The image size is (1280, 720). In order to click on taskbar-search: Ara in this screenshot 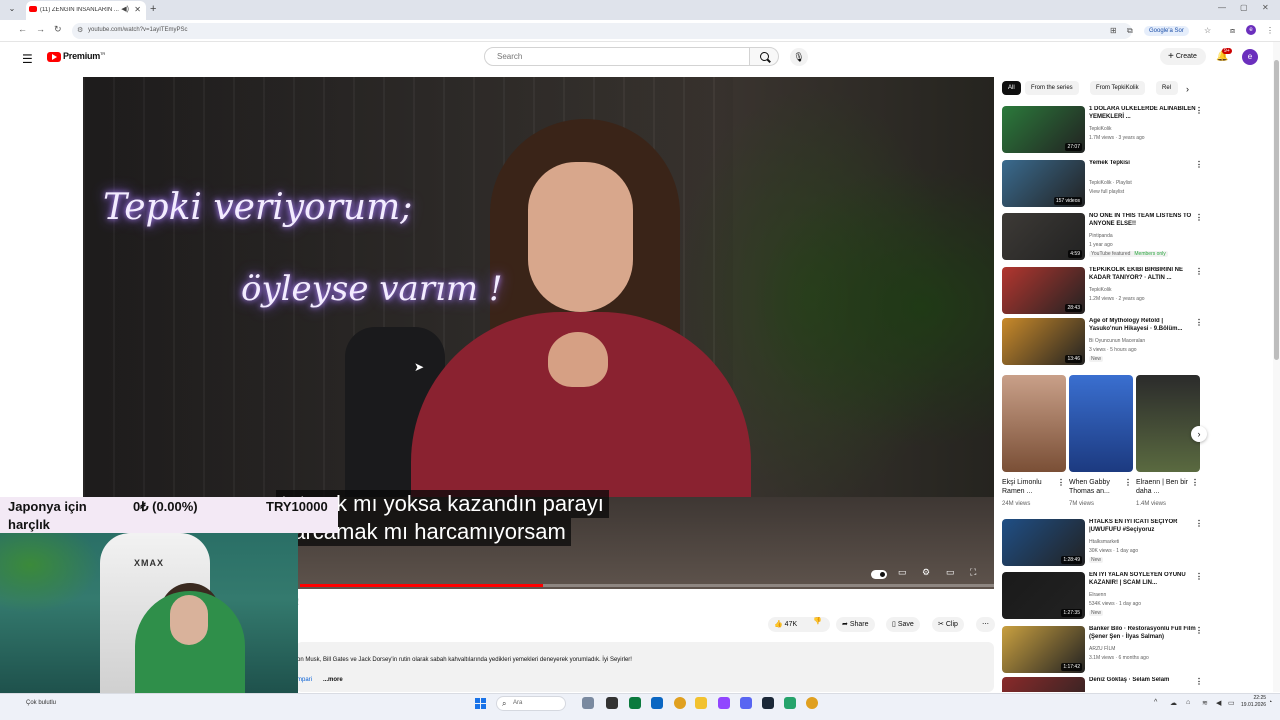, I will do `click(531, 703)`.